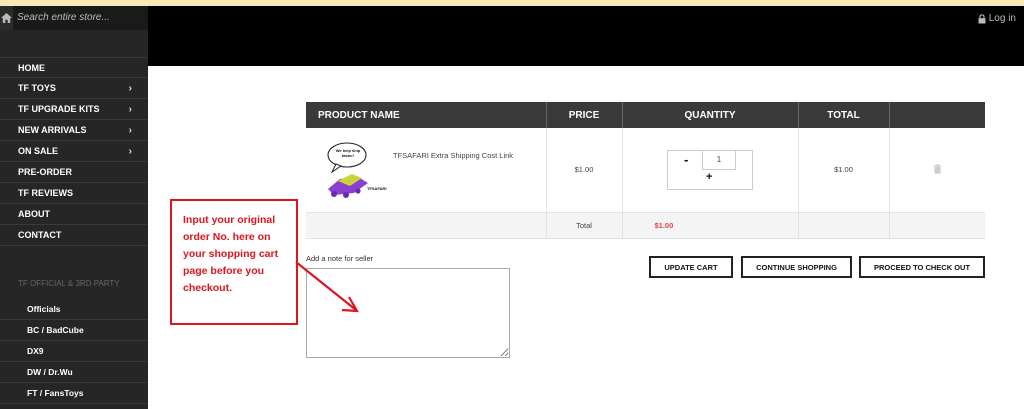  I want to click on menu-item-label: CONTACT, so click(40, 235).